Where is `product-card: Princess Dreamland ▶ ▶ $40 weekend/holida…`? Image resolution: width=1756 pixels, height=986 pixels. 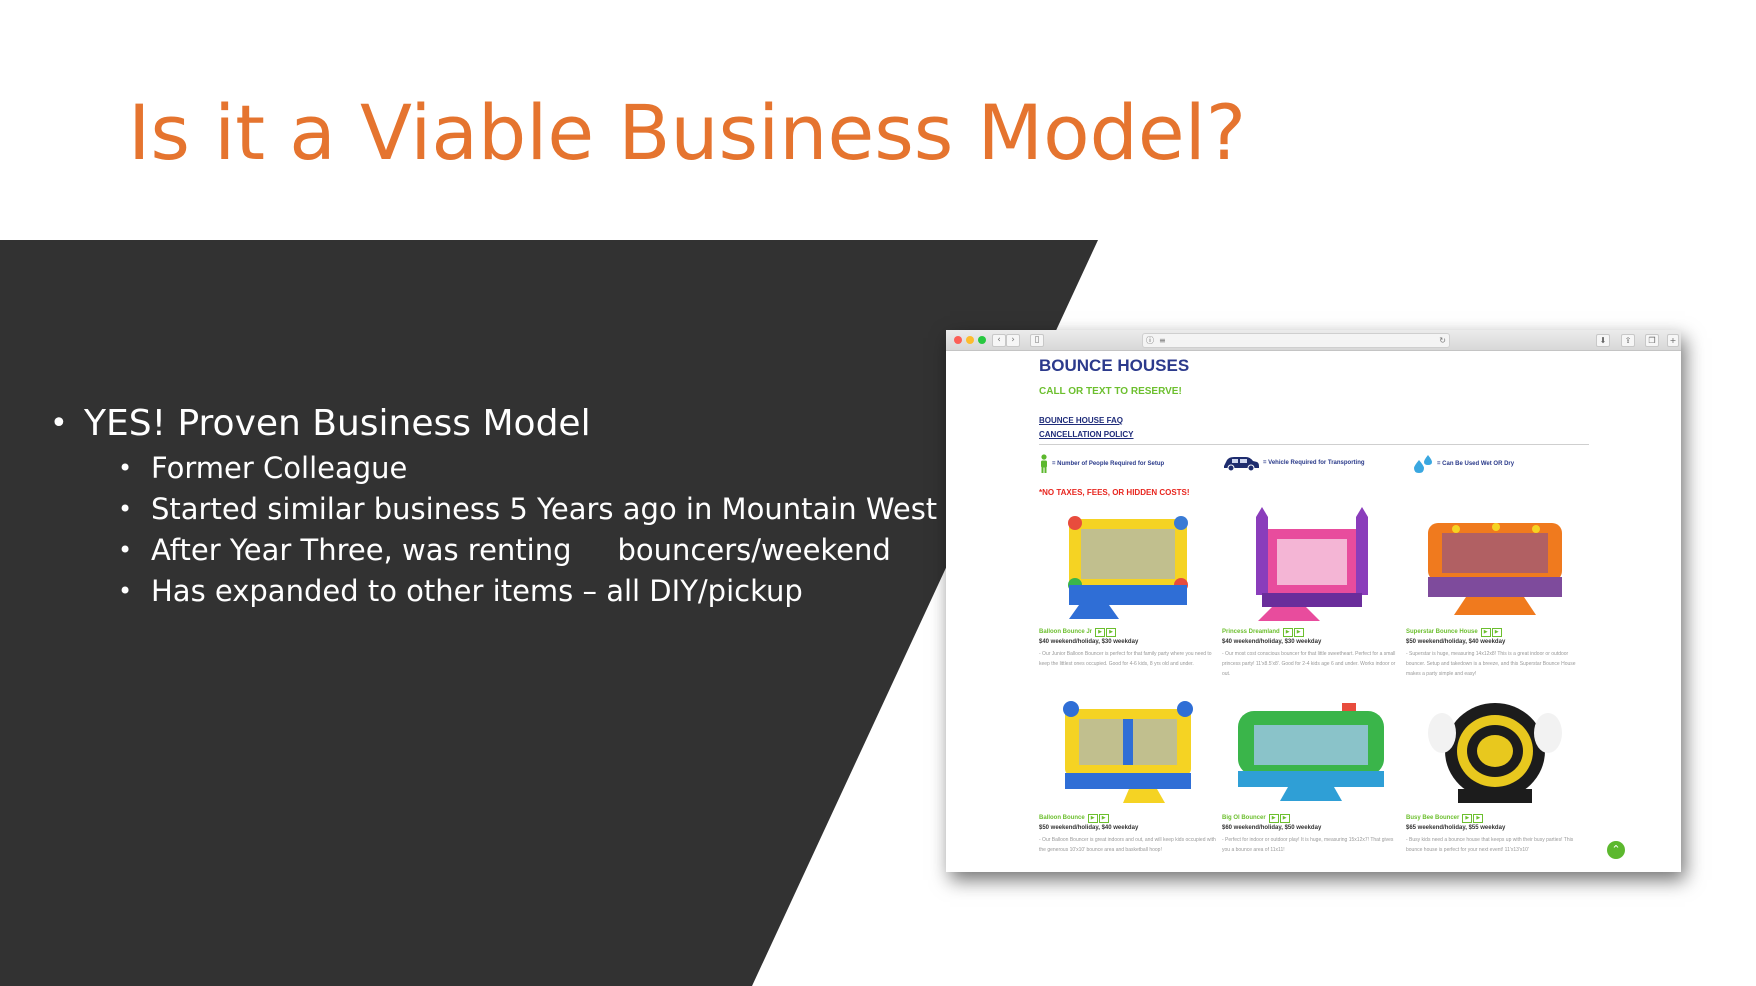 product-card: Princess Dreamland ▶ ▶ $40 weekend/holida… is located at coordinates (1311, 593).